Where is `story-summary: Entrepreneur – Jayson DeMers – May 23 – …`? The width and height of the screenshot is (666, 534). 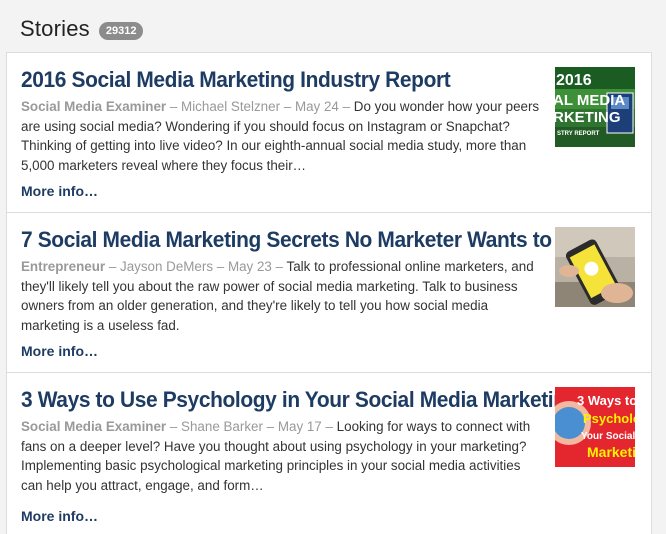
story-summary: Entrepreneur – Jayson DeMers – May 23 – … is located at coordinates (281, 296).